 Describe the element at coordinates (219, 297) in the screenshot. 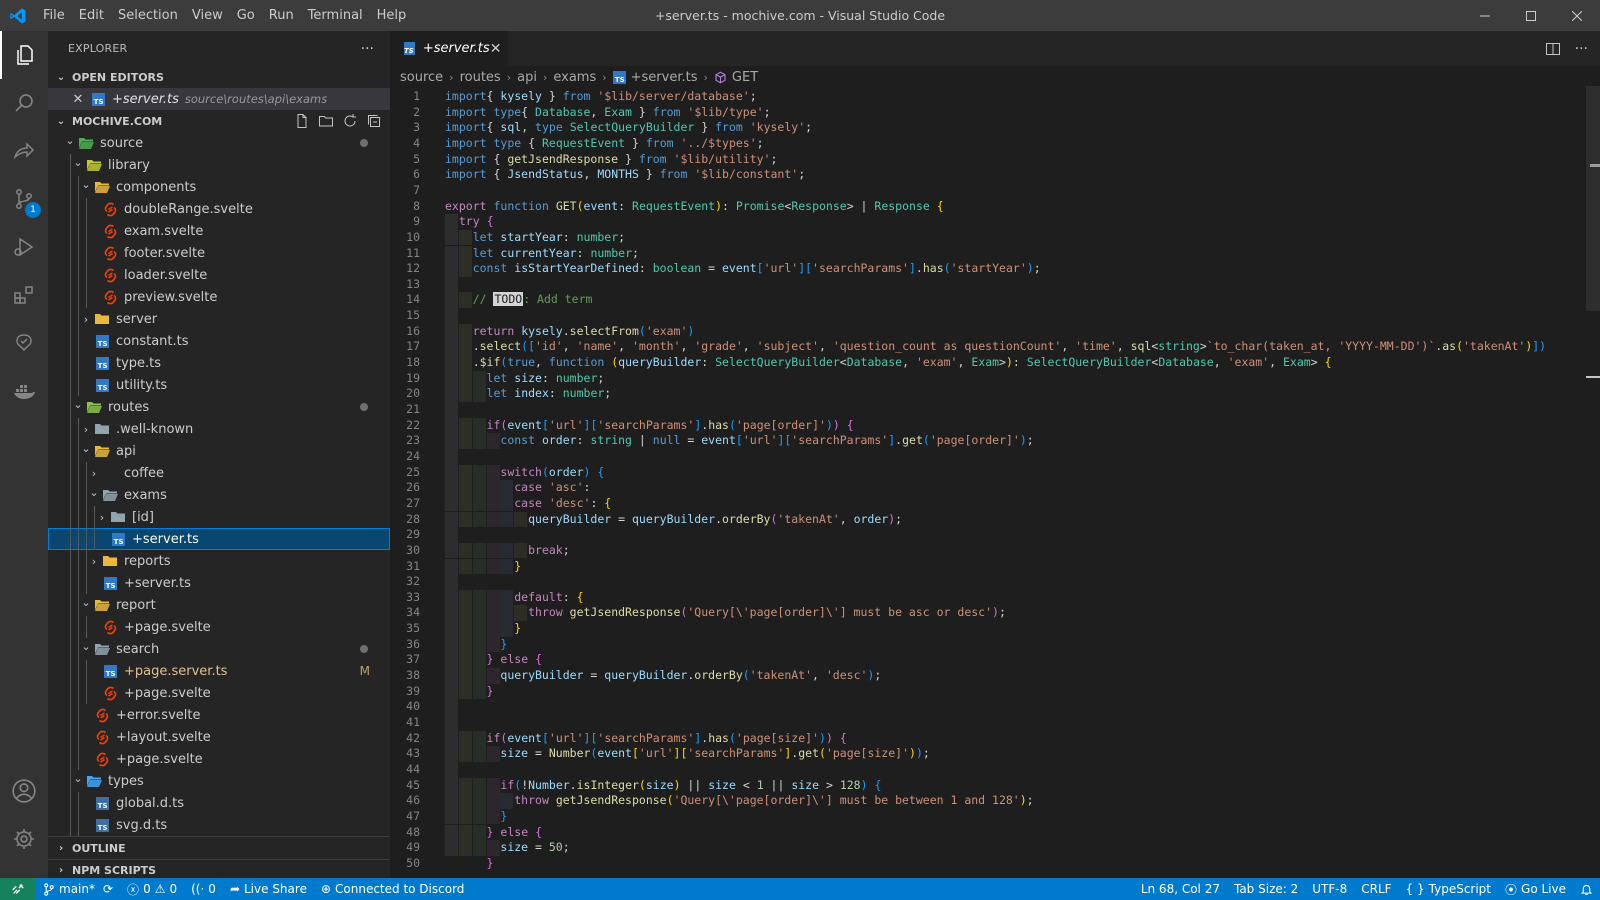

I see `tree-file: preview.svelte` at that location.